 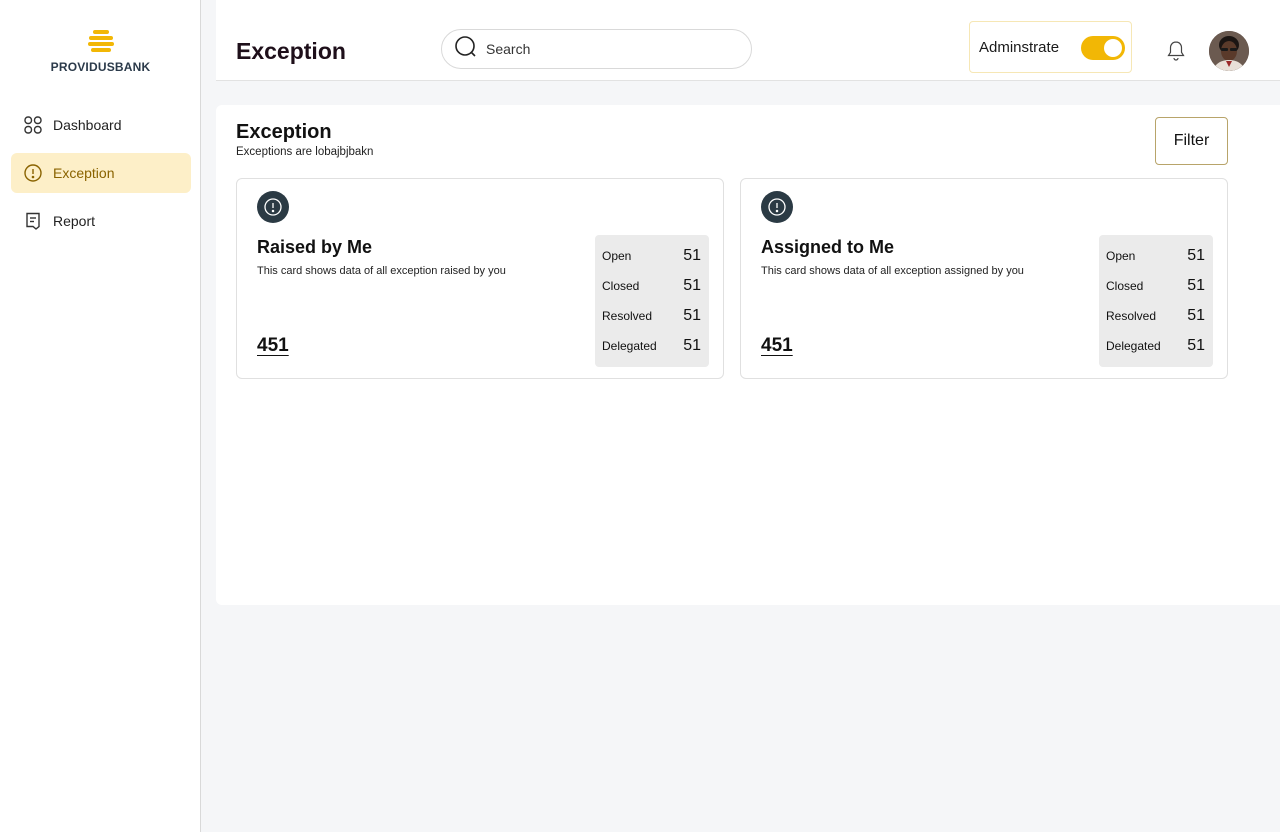 I want to click on sidebar-item-label: Report, so click(x=74, y=221).